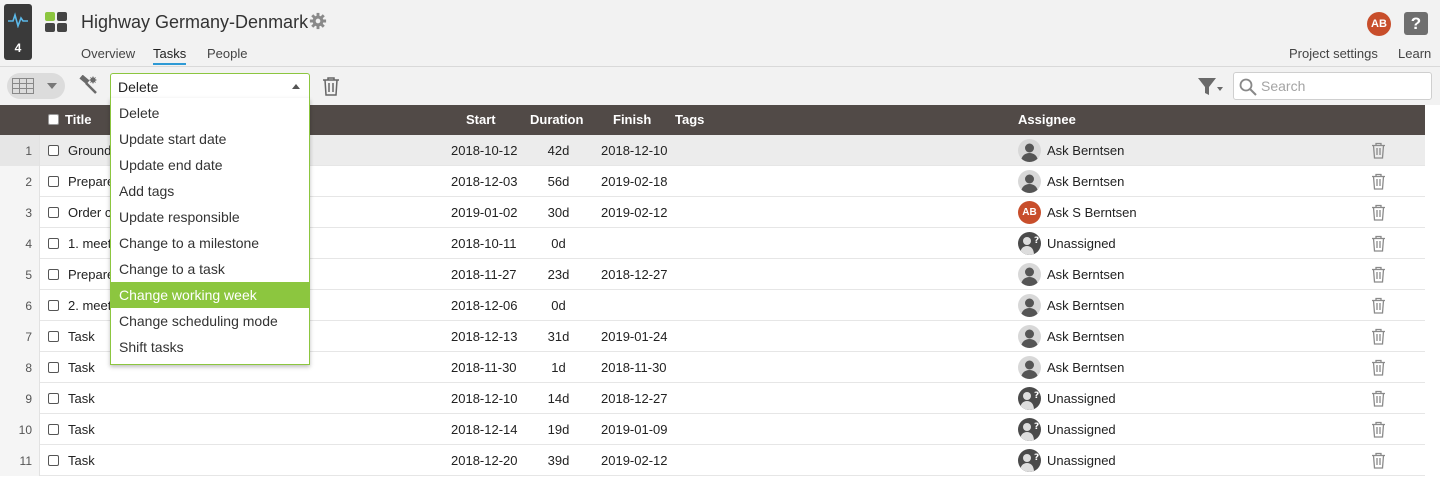 This screenshot has width=1440, height=478. What do you see at coordinates (210, 321) in the screenshot?
I see `bulk-action-option: Change scheduling mode` at bounding box center [210, 321].